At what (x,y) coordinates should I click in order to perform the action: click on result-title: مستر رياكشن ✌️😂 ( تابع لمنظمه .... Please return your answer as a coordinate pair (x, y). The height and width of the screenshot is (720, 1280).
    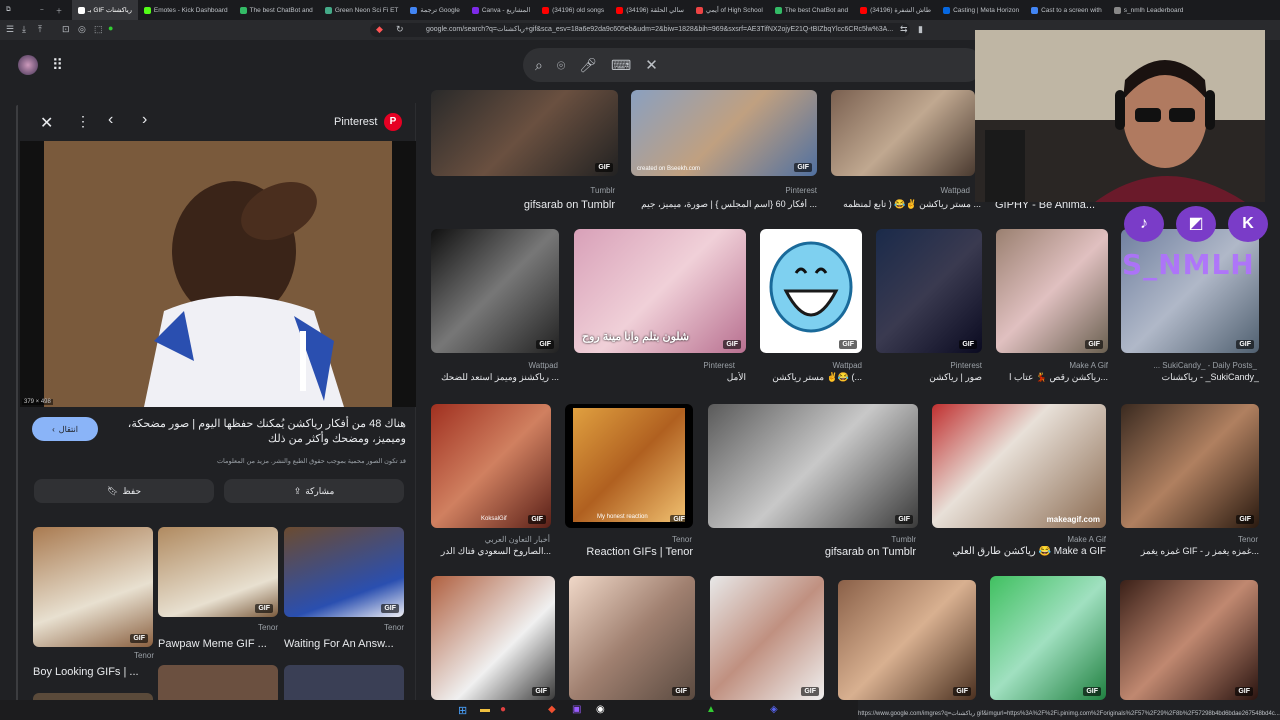
    Looking at the image, I should click on (906, 204).